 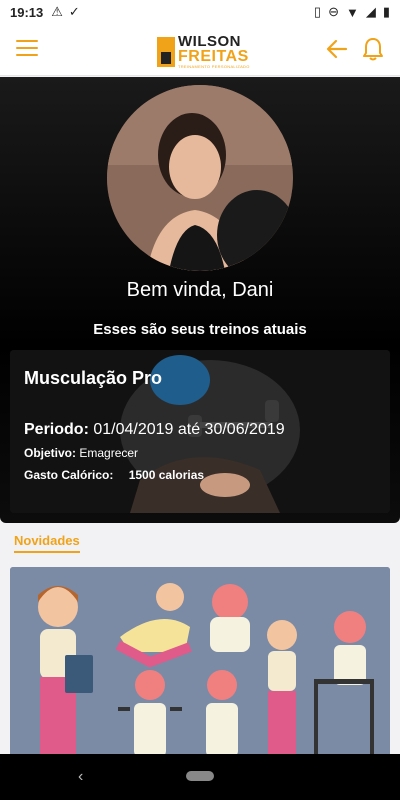 What do you see at coordinates (80, 777) in the screenshot?
I see `nav-back-icon: ‹` at bounding box center [80, 777].